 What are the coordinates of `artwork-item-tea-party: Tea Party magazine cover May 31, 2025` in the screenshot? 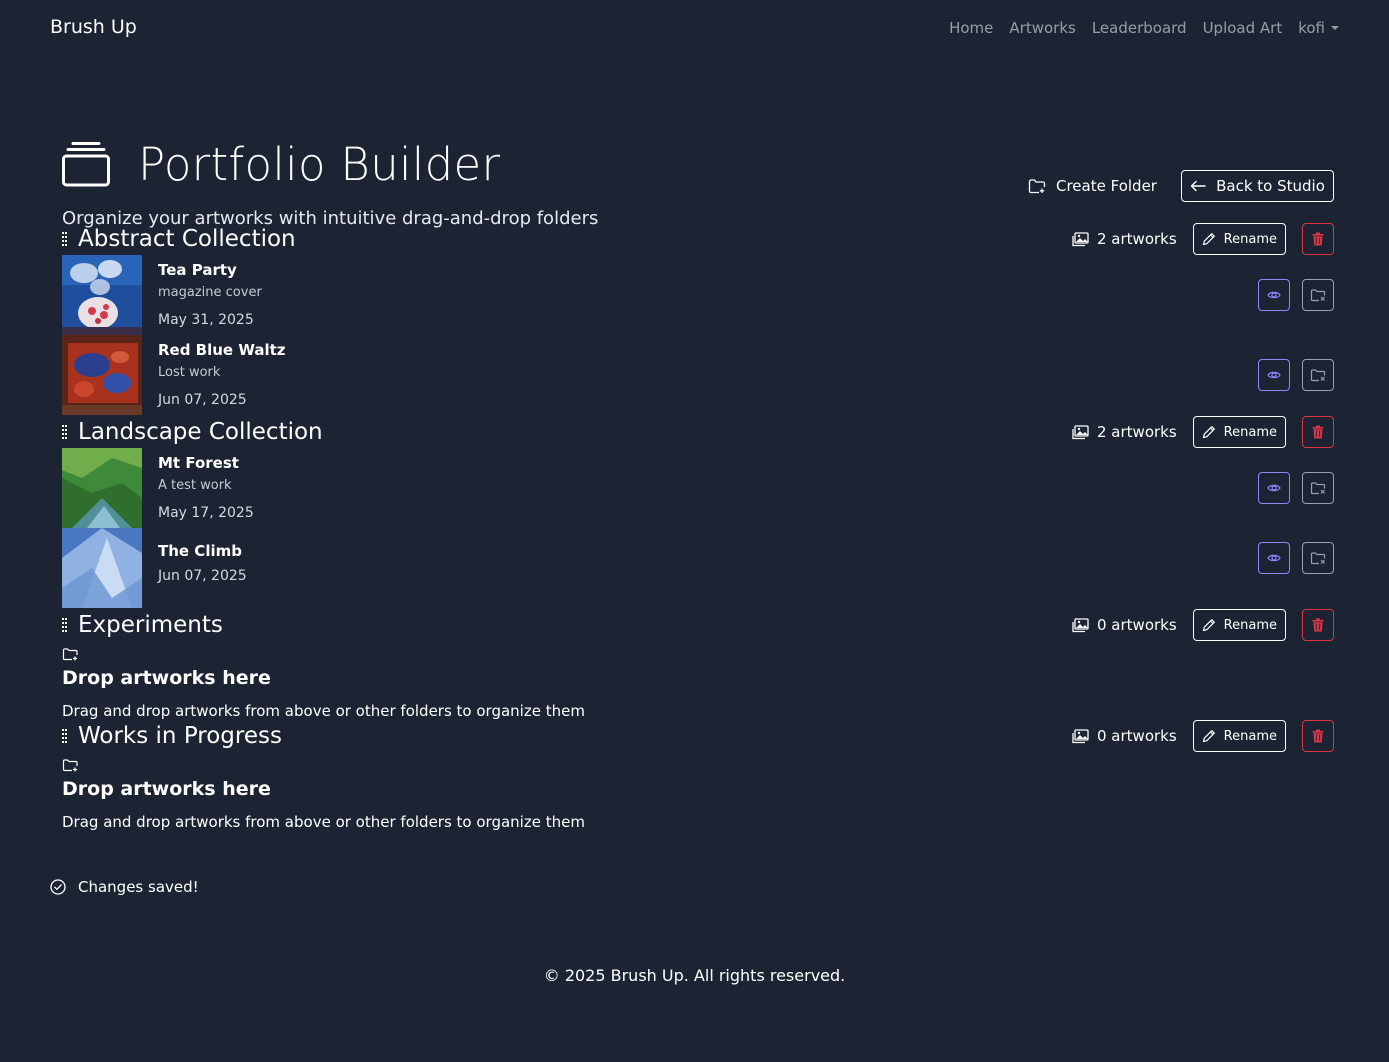 It's located at (698, 295).